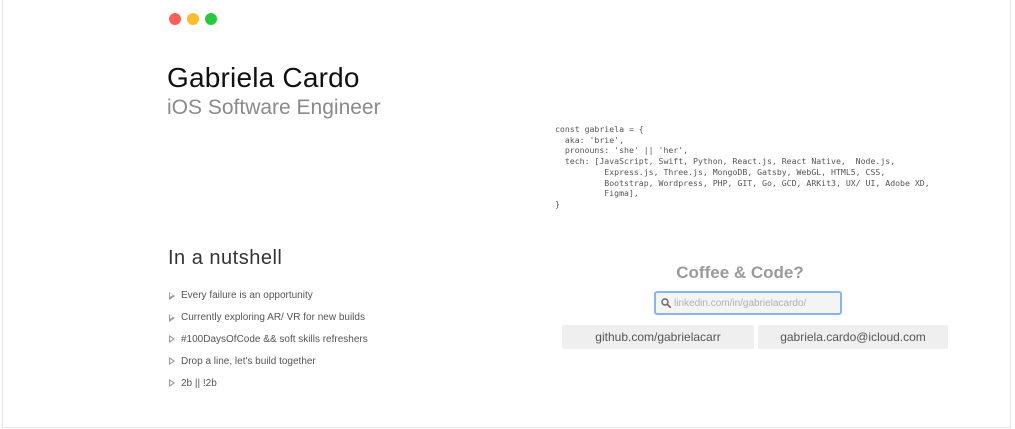 The height and width of the screenshot is (429, 1015). Describe the element at coordinates (274, 339) in the screenshot. I see `list-item-label: #100DaysOfCode && soft skills refreshers` at that location.